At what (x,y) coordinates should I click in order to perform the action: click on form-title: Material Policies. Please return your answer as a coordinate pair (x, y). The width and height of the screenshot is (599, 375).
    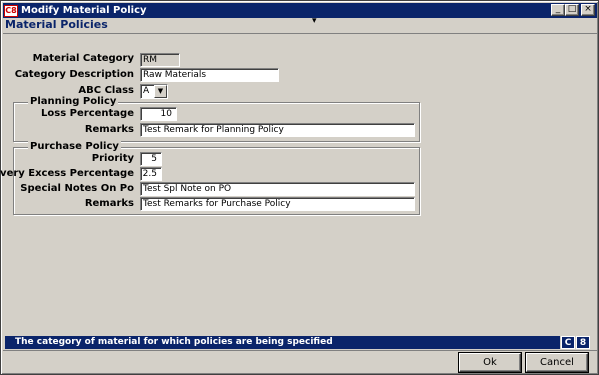
    Looking at the image, I should click on (56, 24).